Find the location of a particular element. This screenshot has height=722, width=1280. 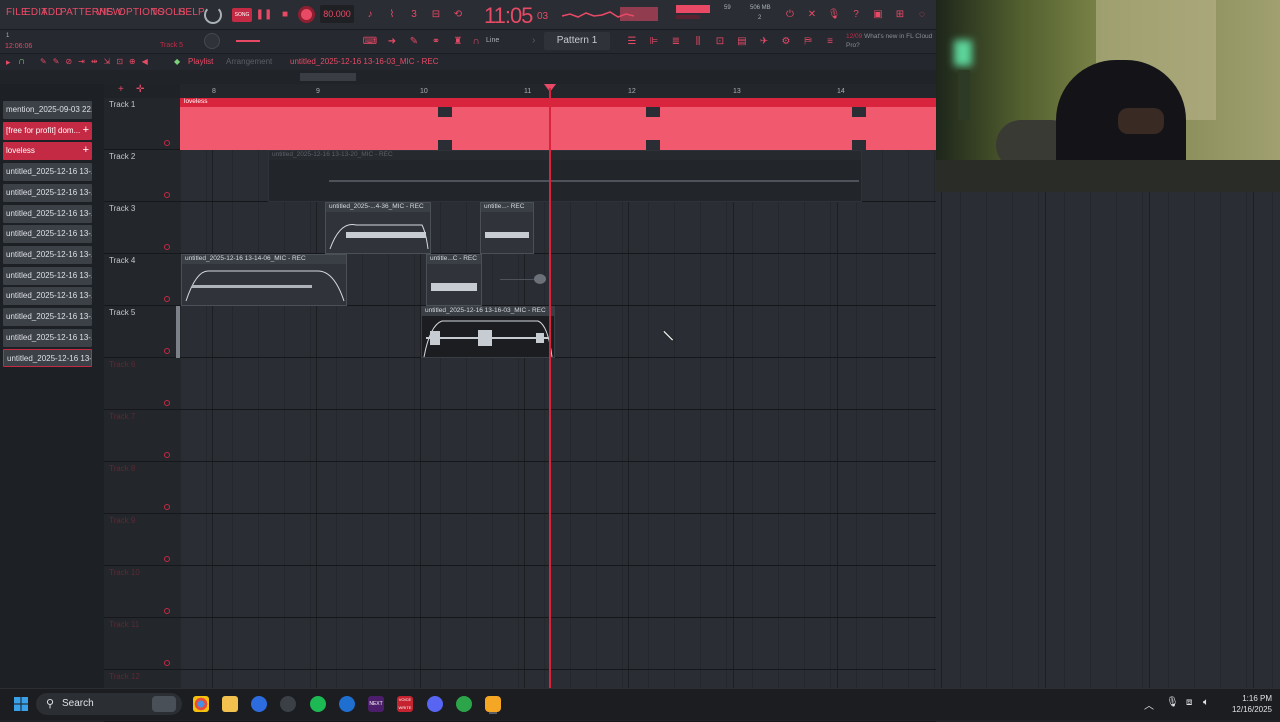

snap-select: Line is located at coordinates (492, 40).